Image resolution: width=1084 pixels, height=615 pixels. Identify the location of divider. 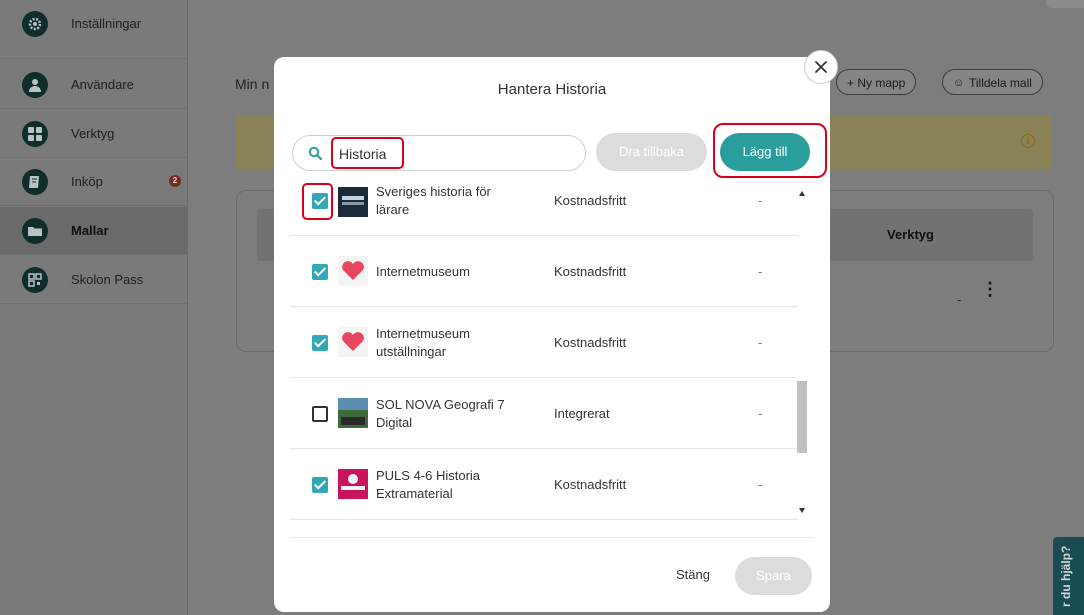
(552, 537).